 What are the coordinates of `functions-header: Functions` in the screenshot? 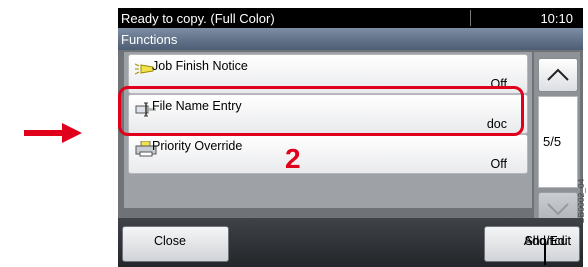 It's located at (350, 39).